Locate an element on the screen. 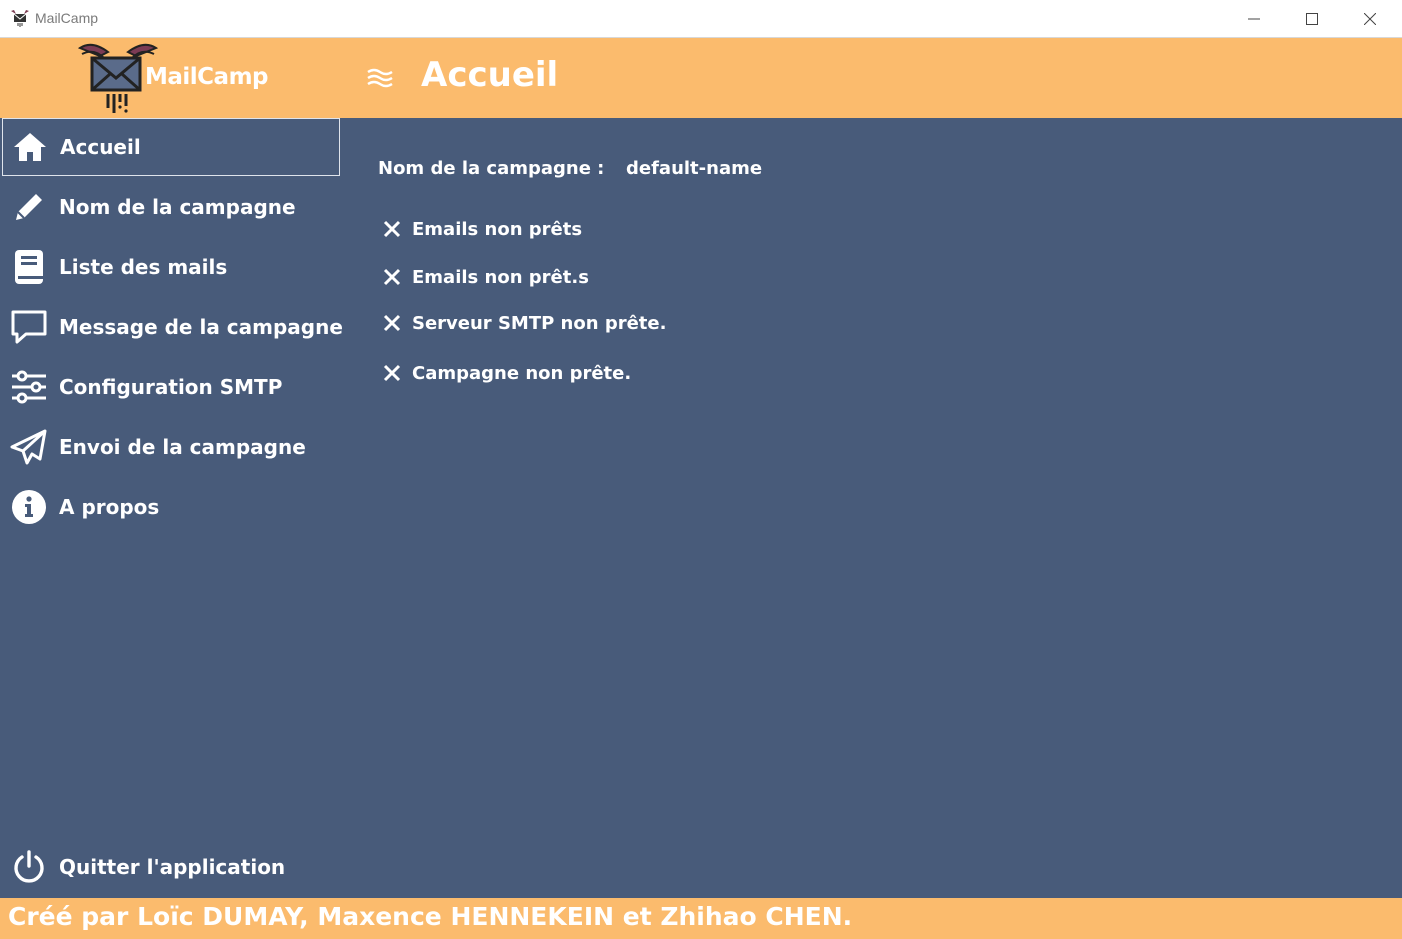 This screenshot has width=1402, height=939. status-text: Emails non prêt.s is located at coordinates (500, 277).